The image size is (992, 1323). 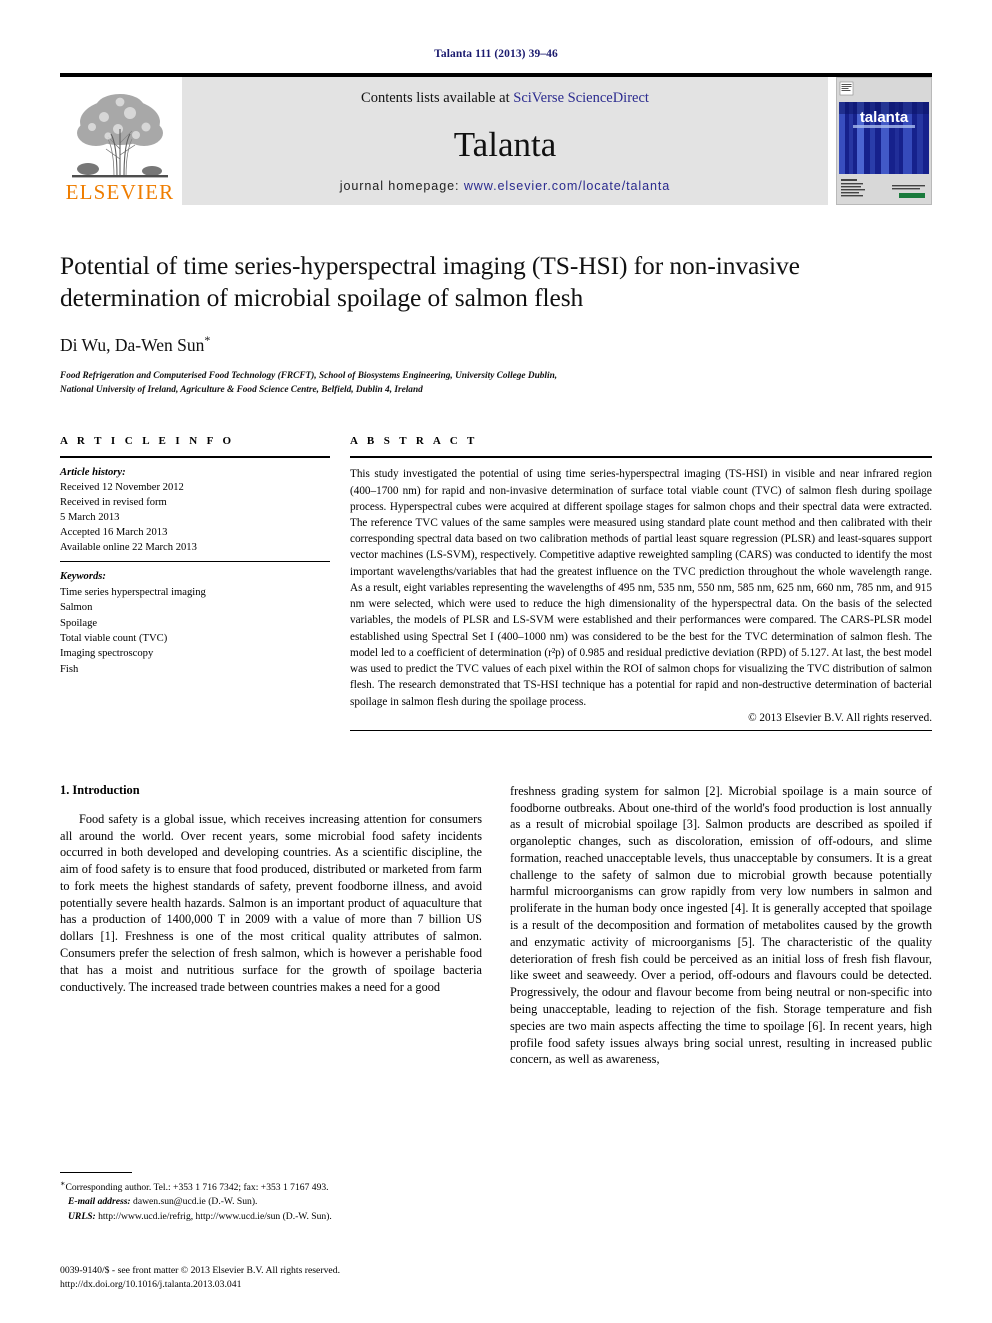 What do you see at coordinates (128, 548) in the screenshot?
I see `history-item: Available online 22 March 2013` at bounding box center [128, 548].